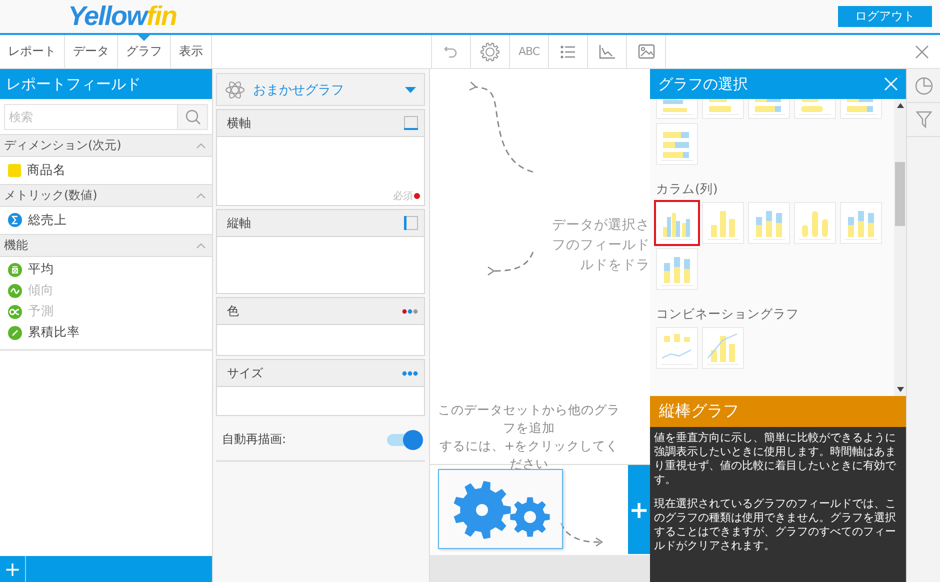  What do you see at coordinates (410, 89) in the screenshot?
I see `dropdown-arrow-icon` at bounding box center [410, 89].